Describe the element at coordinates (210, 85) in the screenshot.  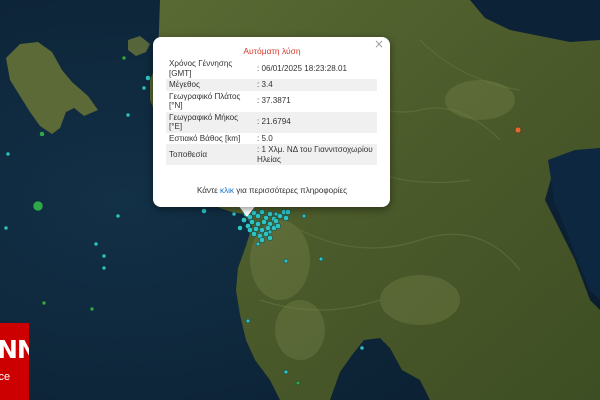
I see `label-magnitude: Μέγεθος` at that location.